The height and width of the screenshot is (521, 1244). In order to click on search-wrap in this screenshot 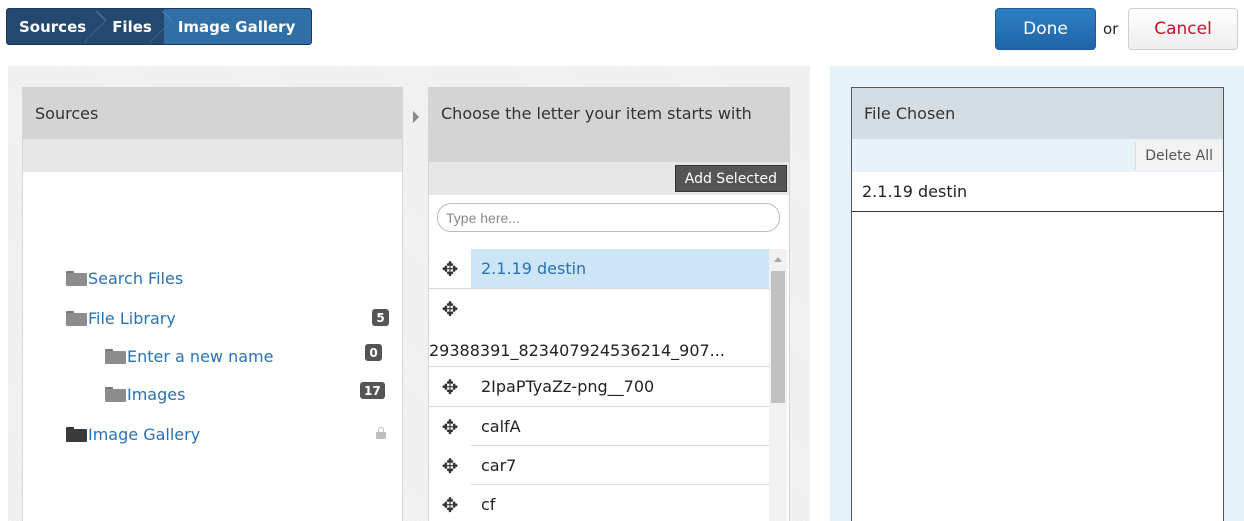, I will do `click(609, 215)`.